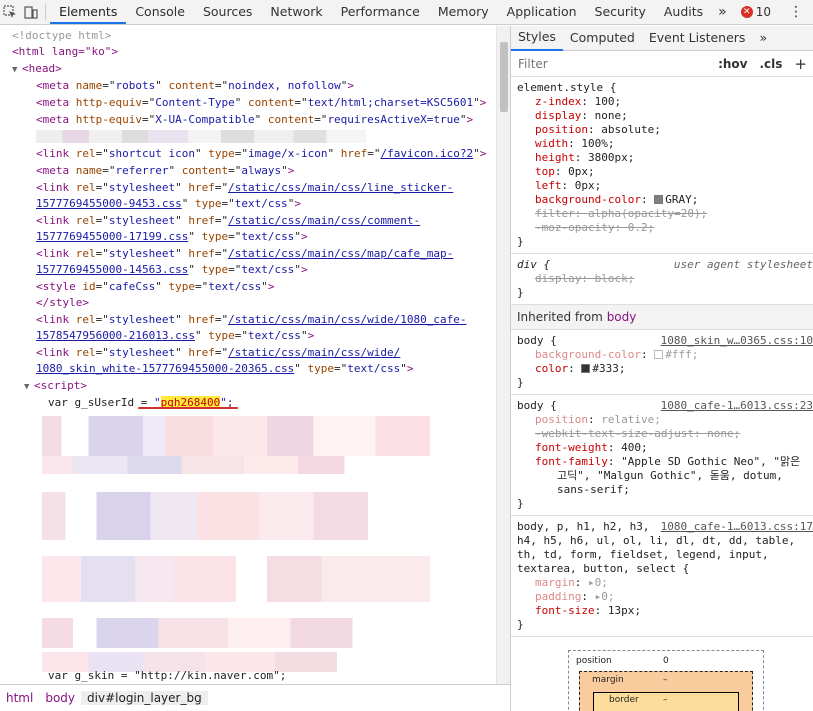 This screenshot has width=813, height=711. I want to click on inherited-header: Inherited from body, so click(662, 317).